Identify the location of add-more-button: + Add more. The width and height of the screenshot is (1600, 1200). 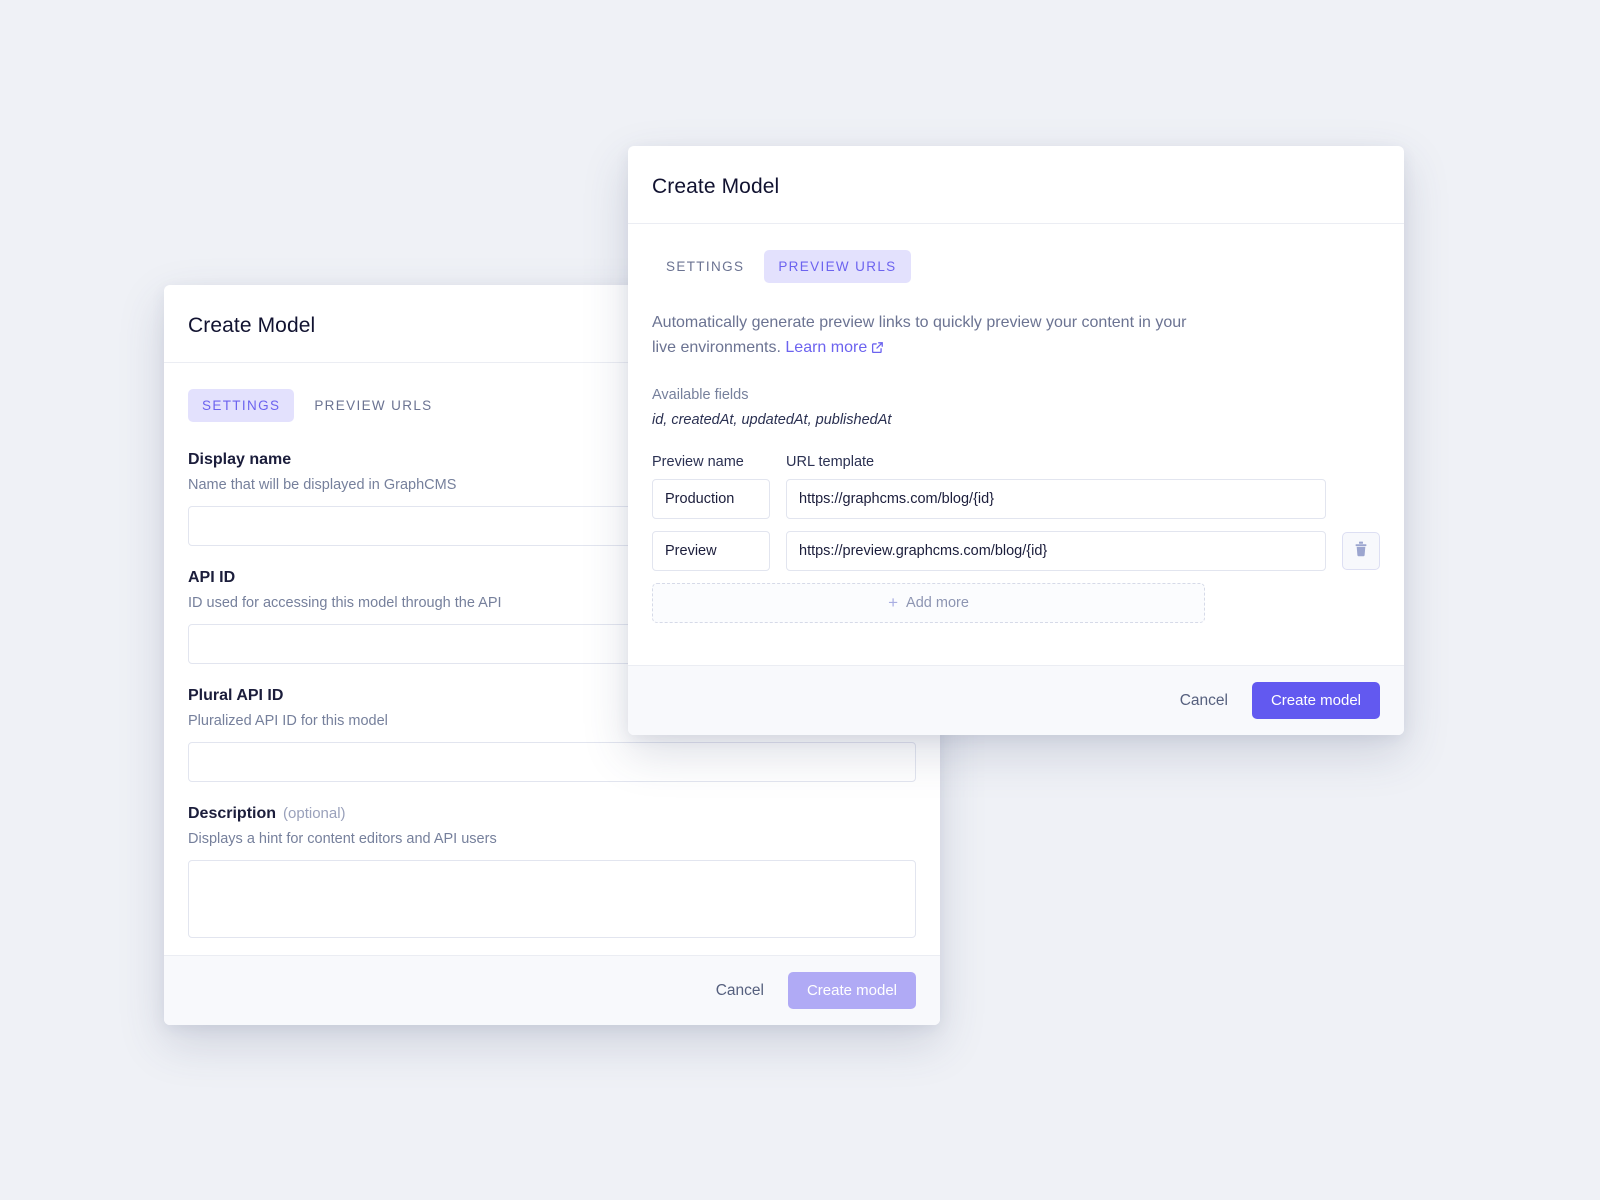
(928, 602).